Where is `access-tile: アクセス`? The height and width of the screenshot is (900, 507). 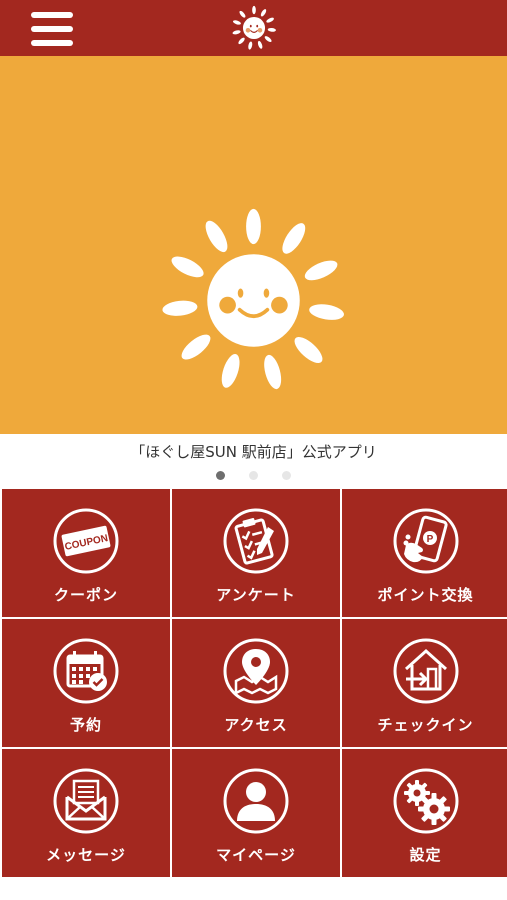
access-tile: アクセス is located at coordinates (256, 683).